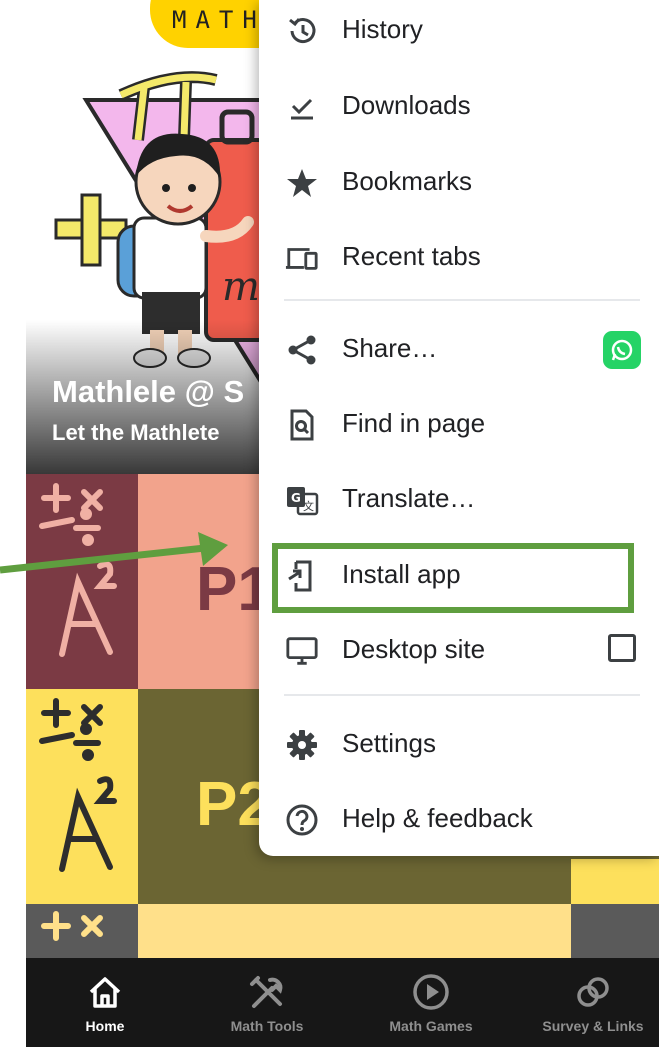  What do you see at coordinates (302, 350) in the screenshot?
I see `share-icon` at bounding box center [302, 350].